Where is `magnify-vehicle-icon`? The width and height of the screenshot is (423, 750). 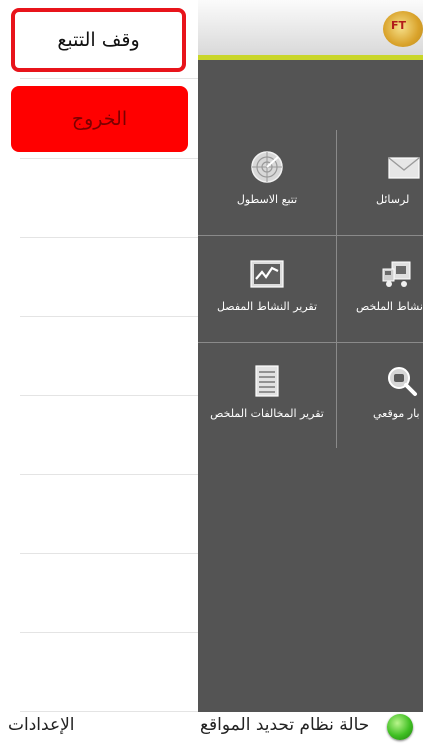 magnify-vehicle-icon is located at coordinates (402, 381).